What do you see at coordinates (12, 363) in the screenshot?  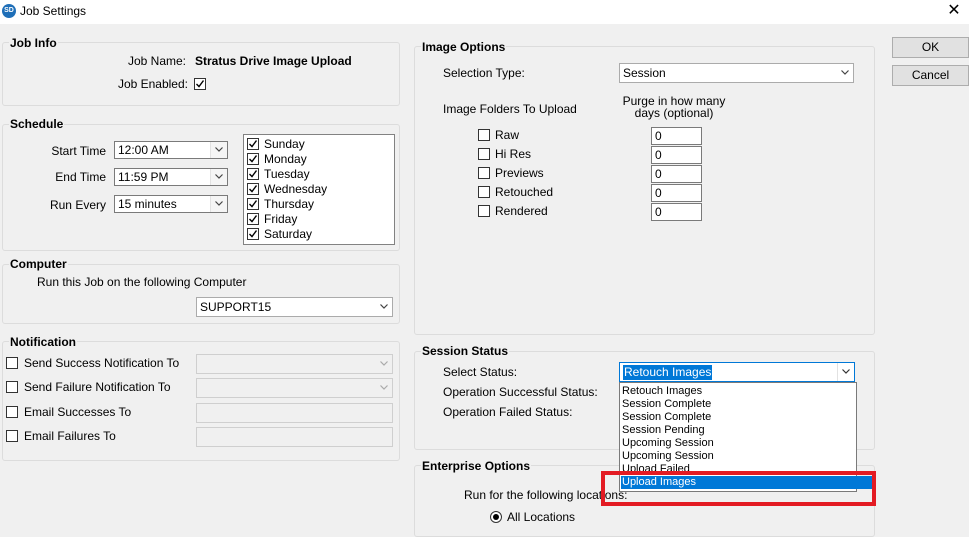 I see `send-success-checkbox` at bounding box center [12, 363].